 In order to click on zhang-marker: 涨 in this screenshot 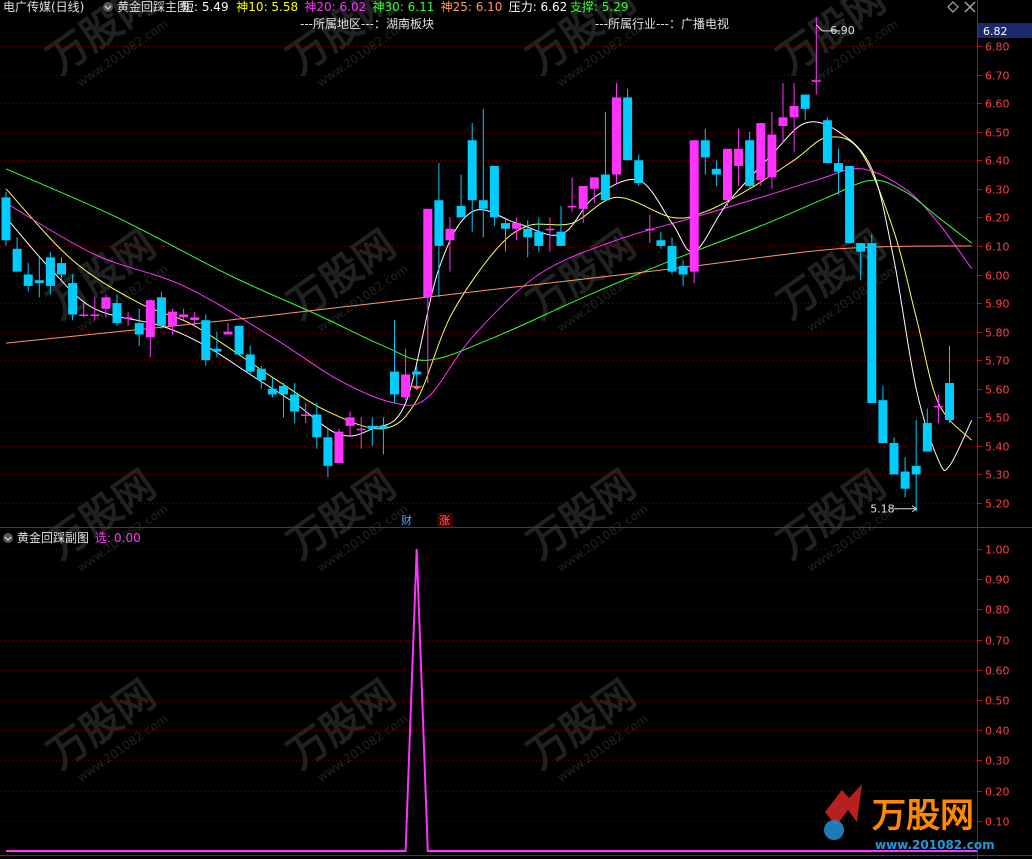, I will do `click(444, 520)`.